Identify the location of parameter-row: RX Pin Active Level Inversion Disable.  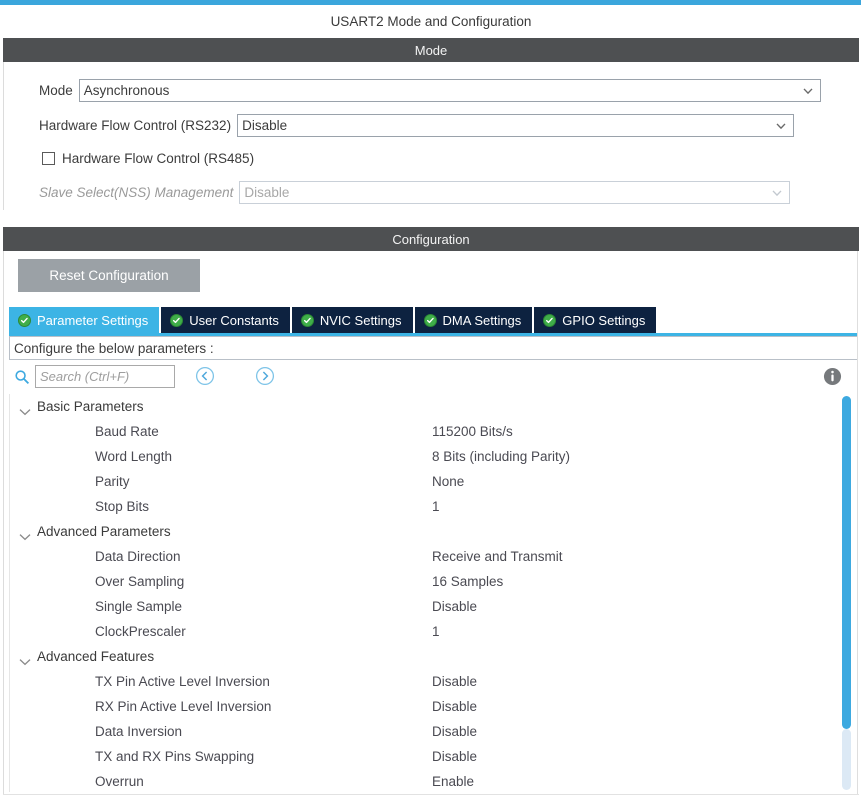
(434, 706).